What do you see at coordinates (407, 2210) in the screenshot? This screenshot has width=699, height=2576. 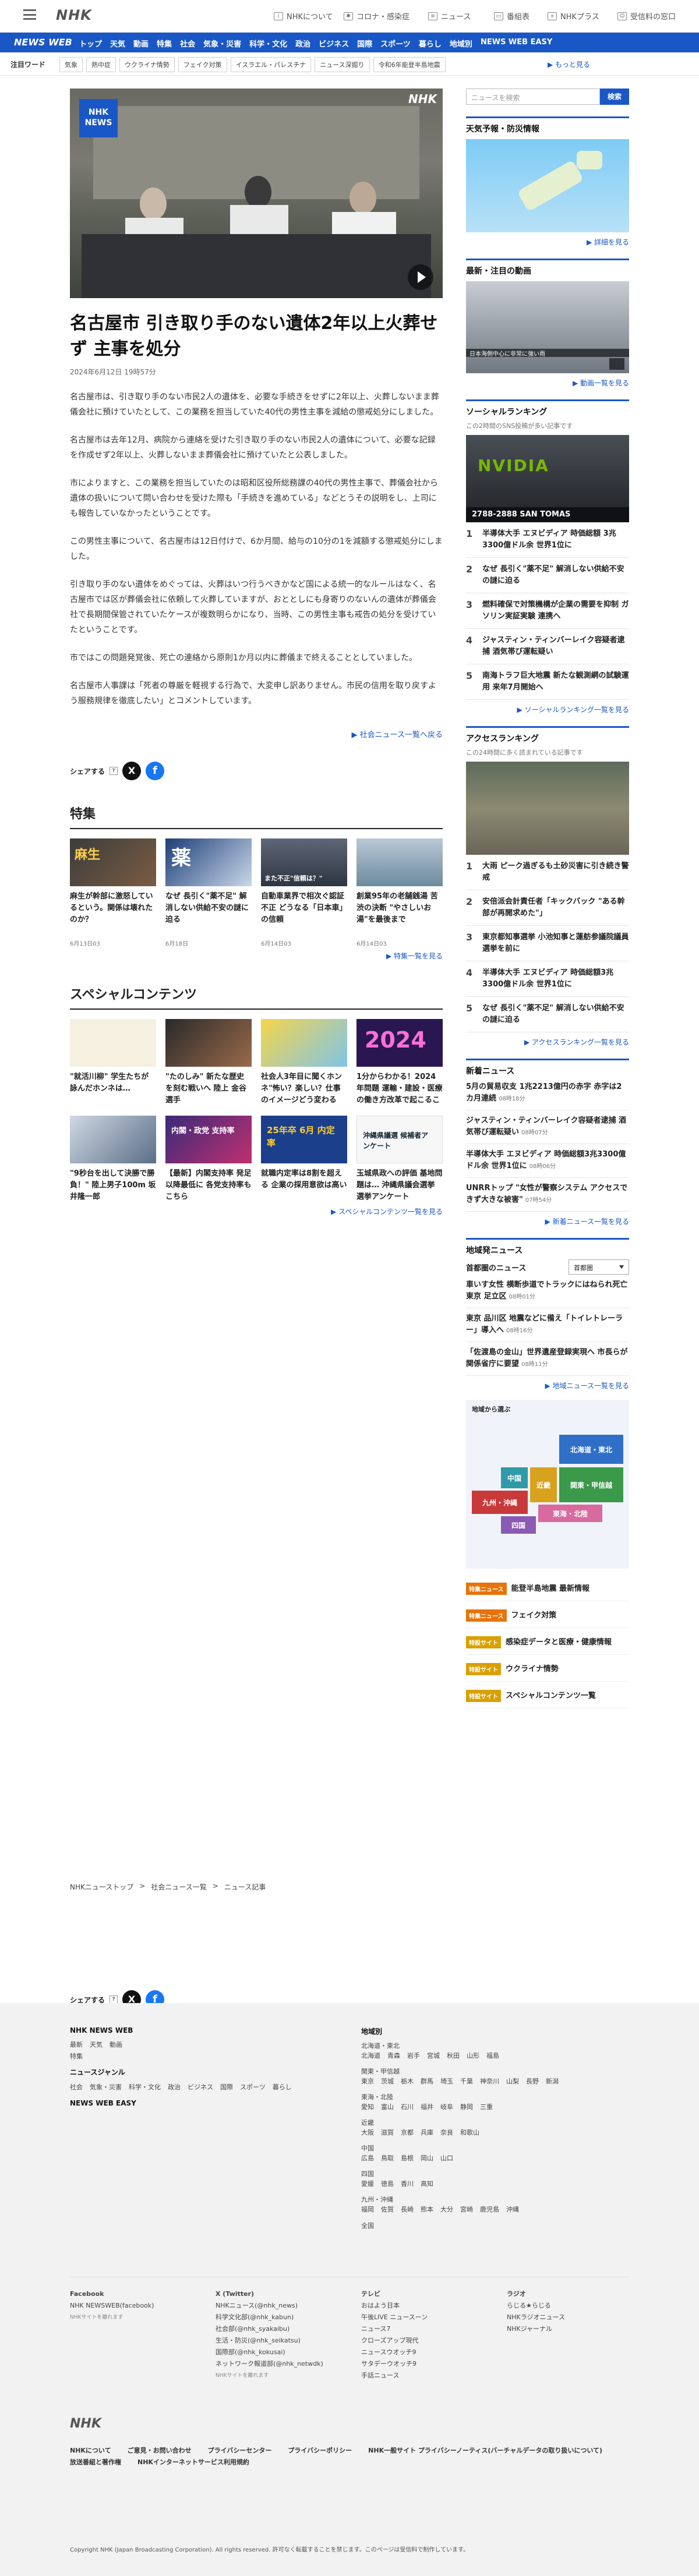 I see `footer-link: 長崎` at bounding box center [407, 2210].